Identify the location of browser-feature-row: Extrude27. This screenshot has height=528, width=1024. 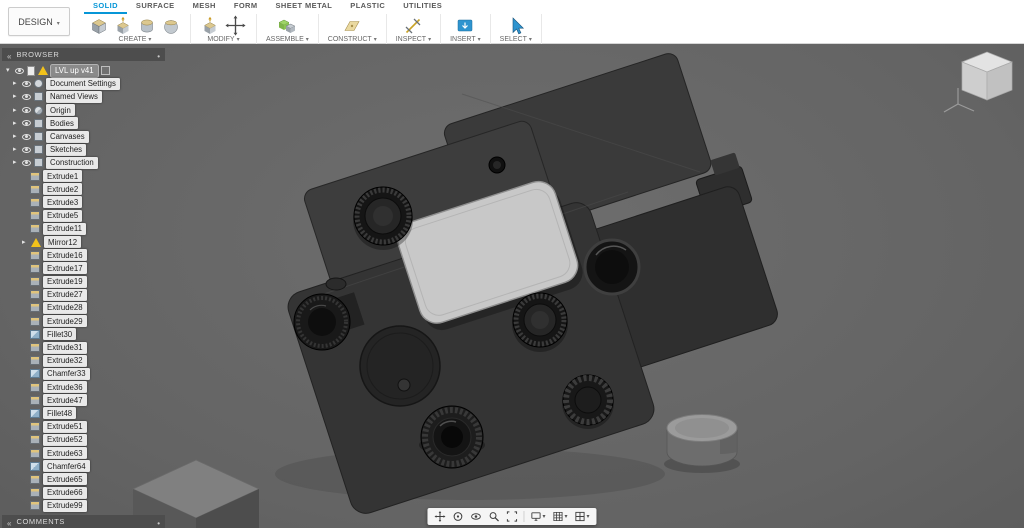
(83, 294).